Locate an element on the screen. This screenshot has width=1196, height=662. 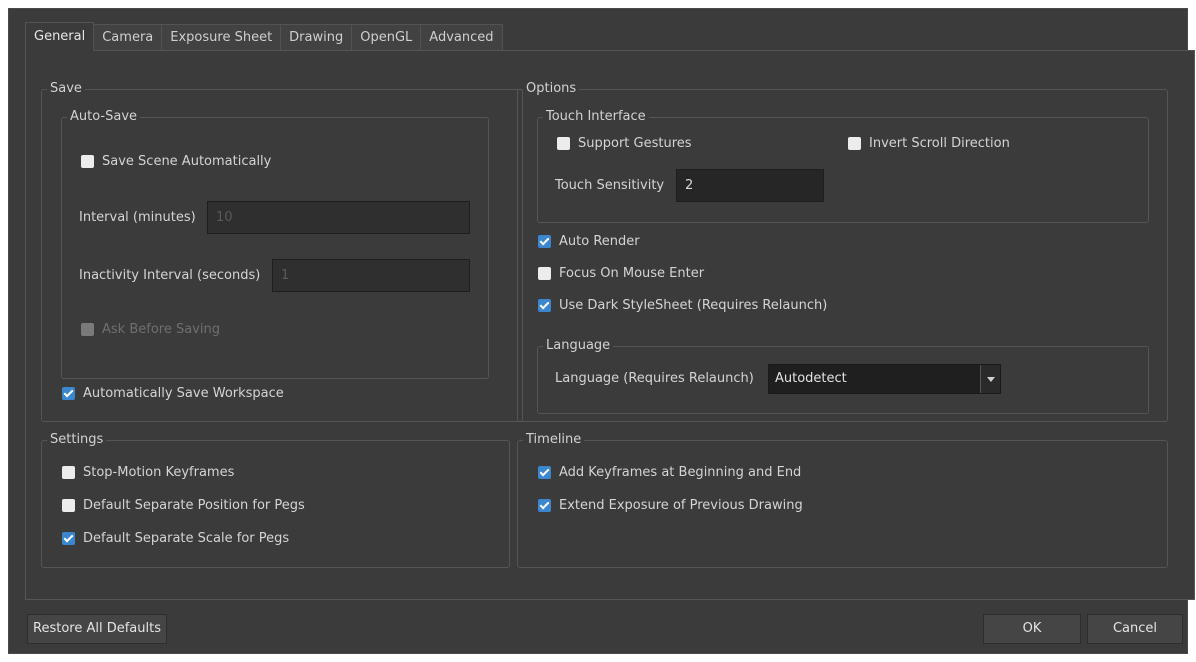
extend-exposure-label: Extend Exposure of Previous Drawing is located at coordinates (681, 505).